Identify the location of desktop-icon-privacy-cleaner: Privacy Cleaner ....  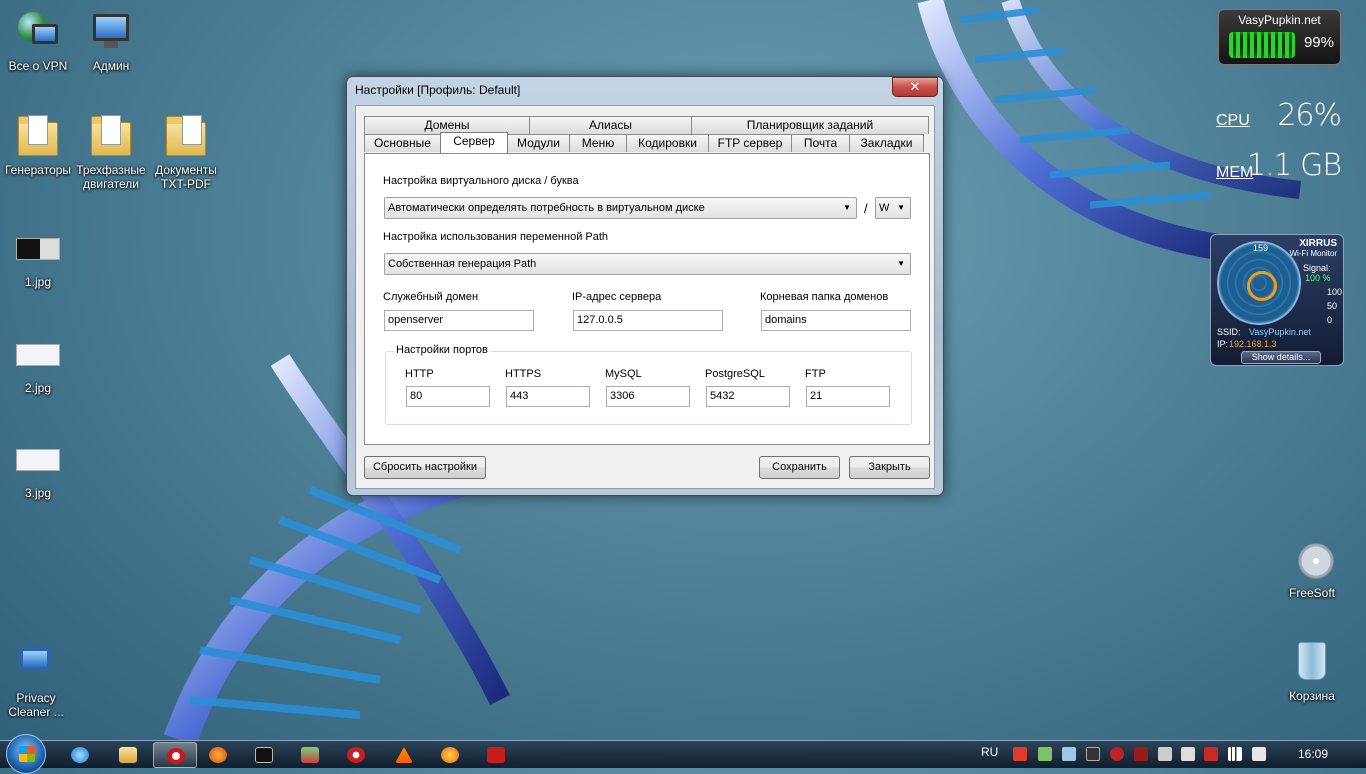
(36, 679).